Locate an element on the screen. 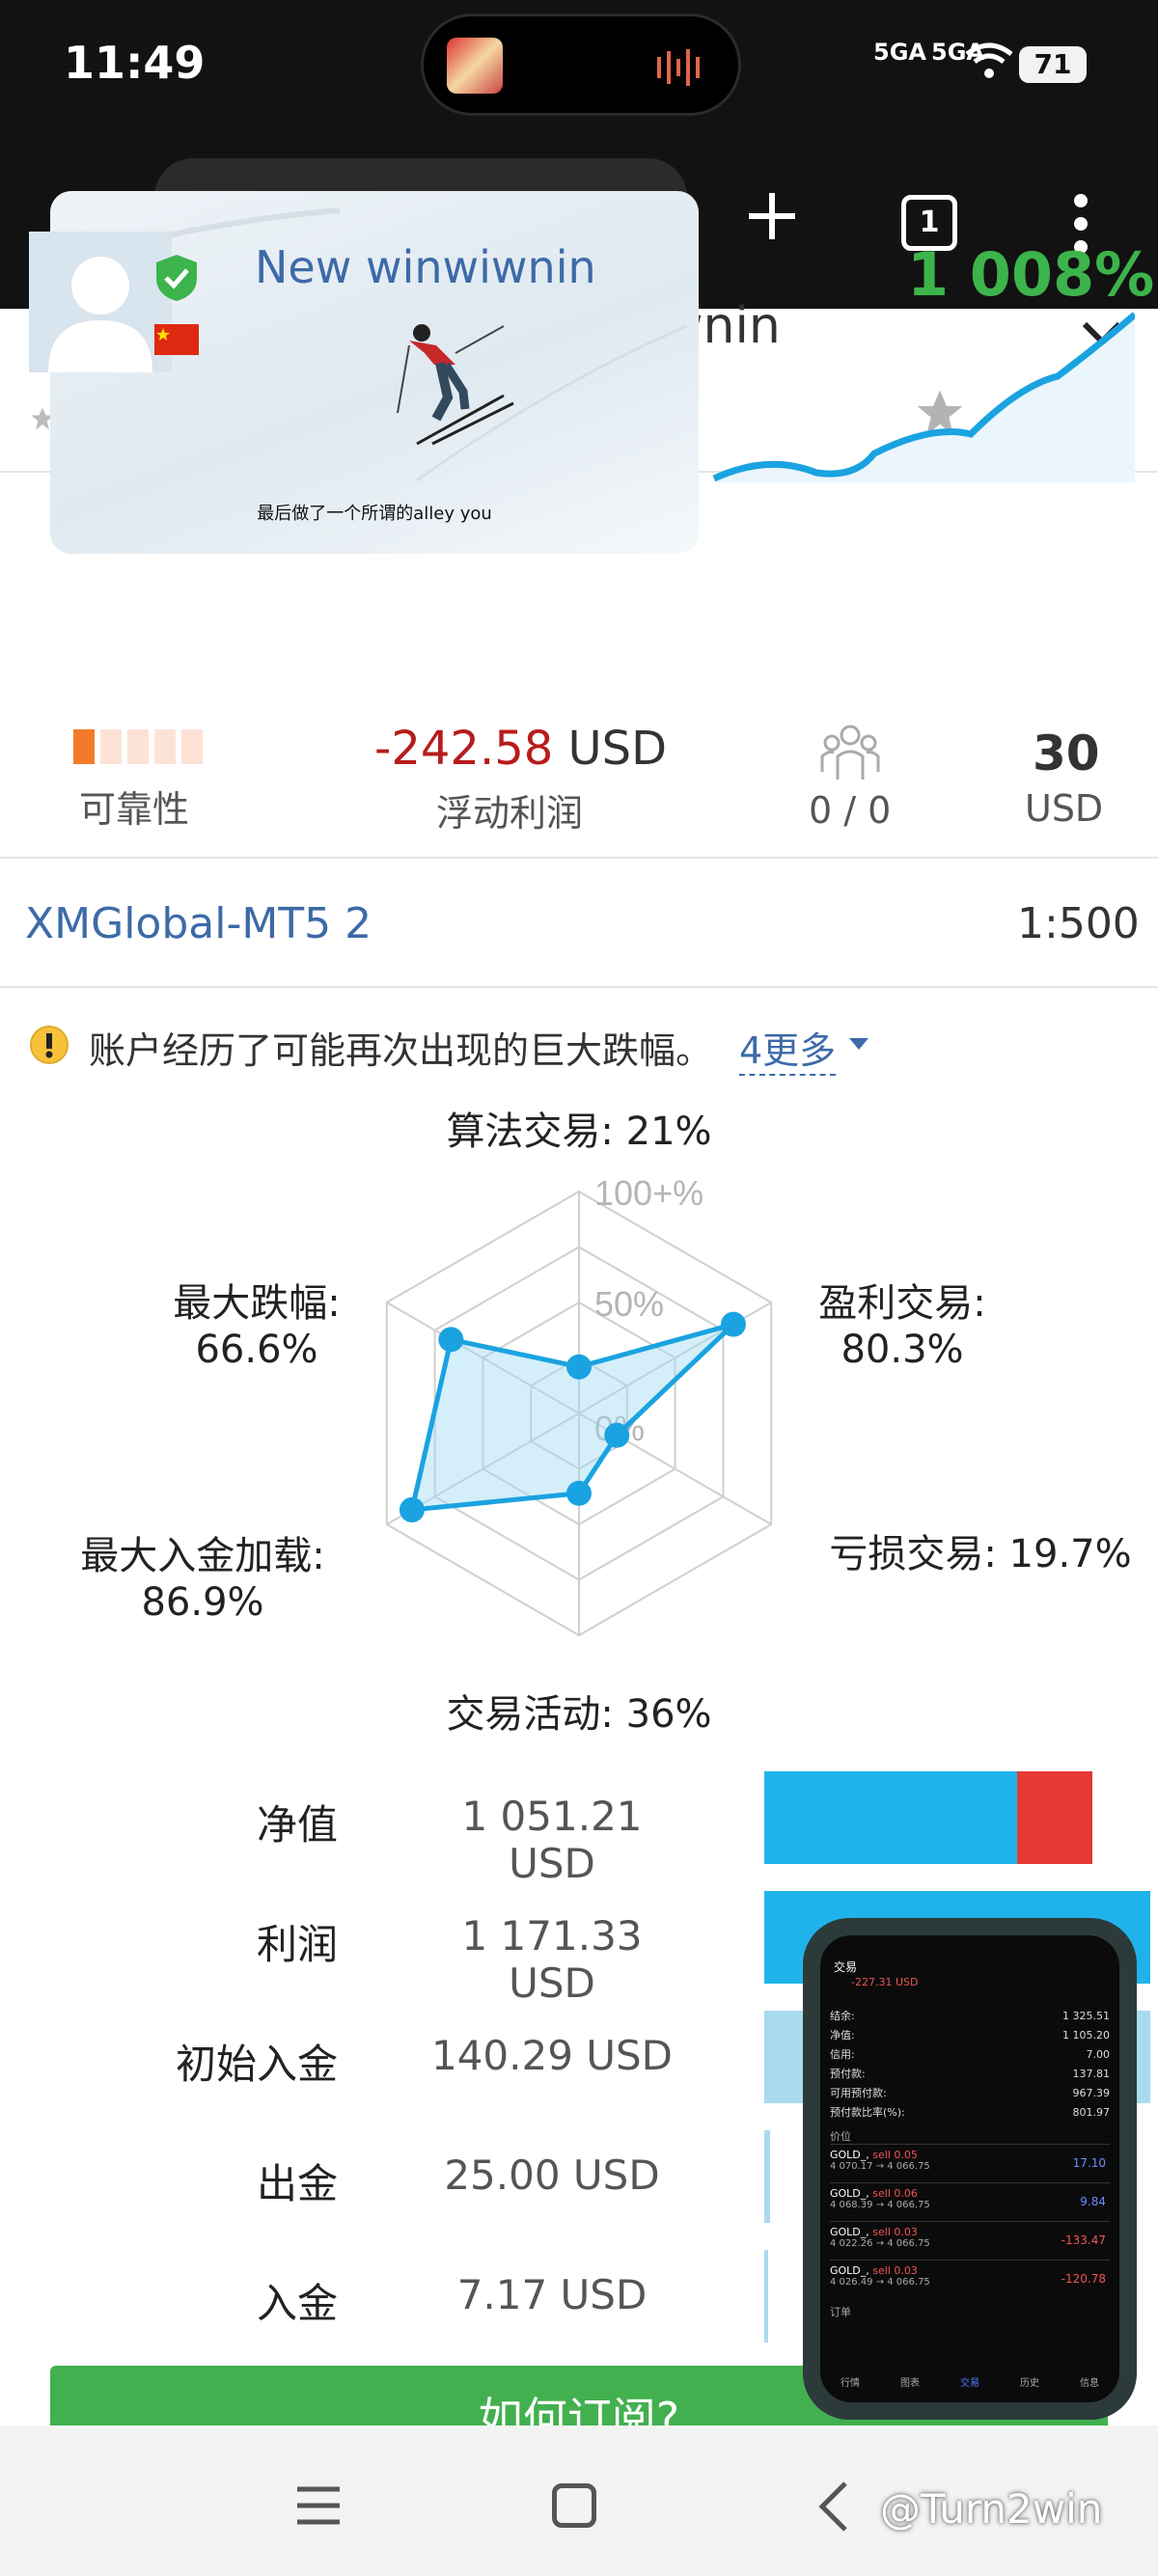 The height and width of the screenshot is (2576, 1158). floating-profit: -242.58 USD is located at coordinates (520, 749).